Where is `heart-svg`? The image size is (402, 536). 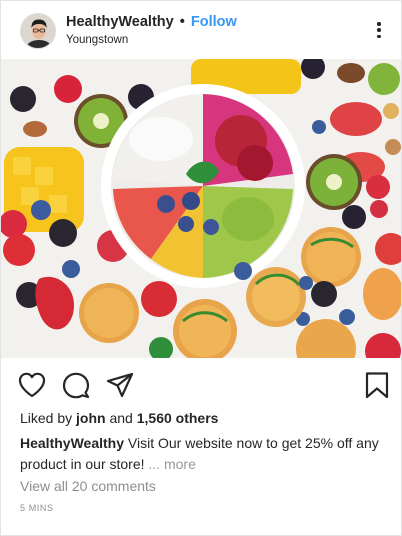
heart-svg is located at coordinates (32, 385).